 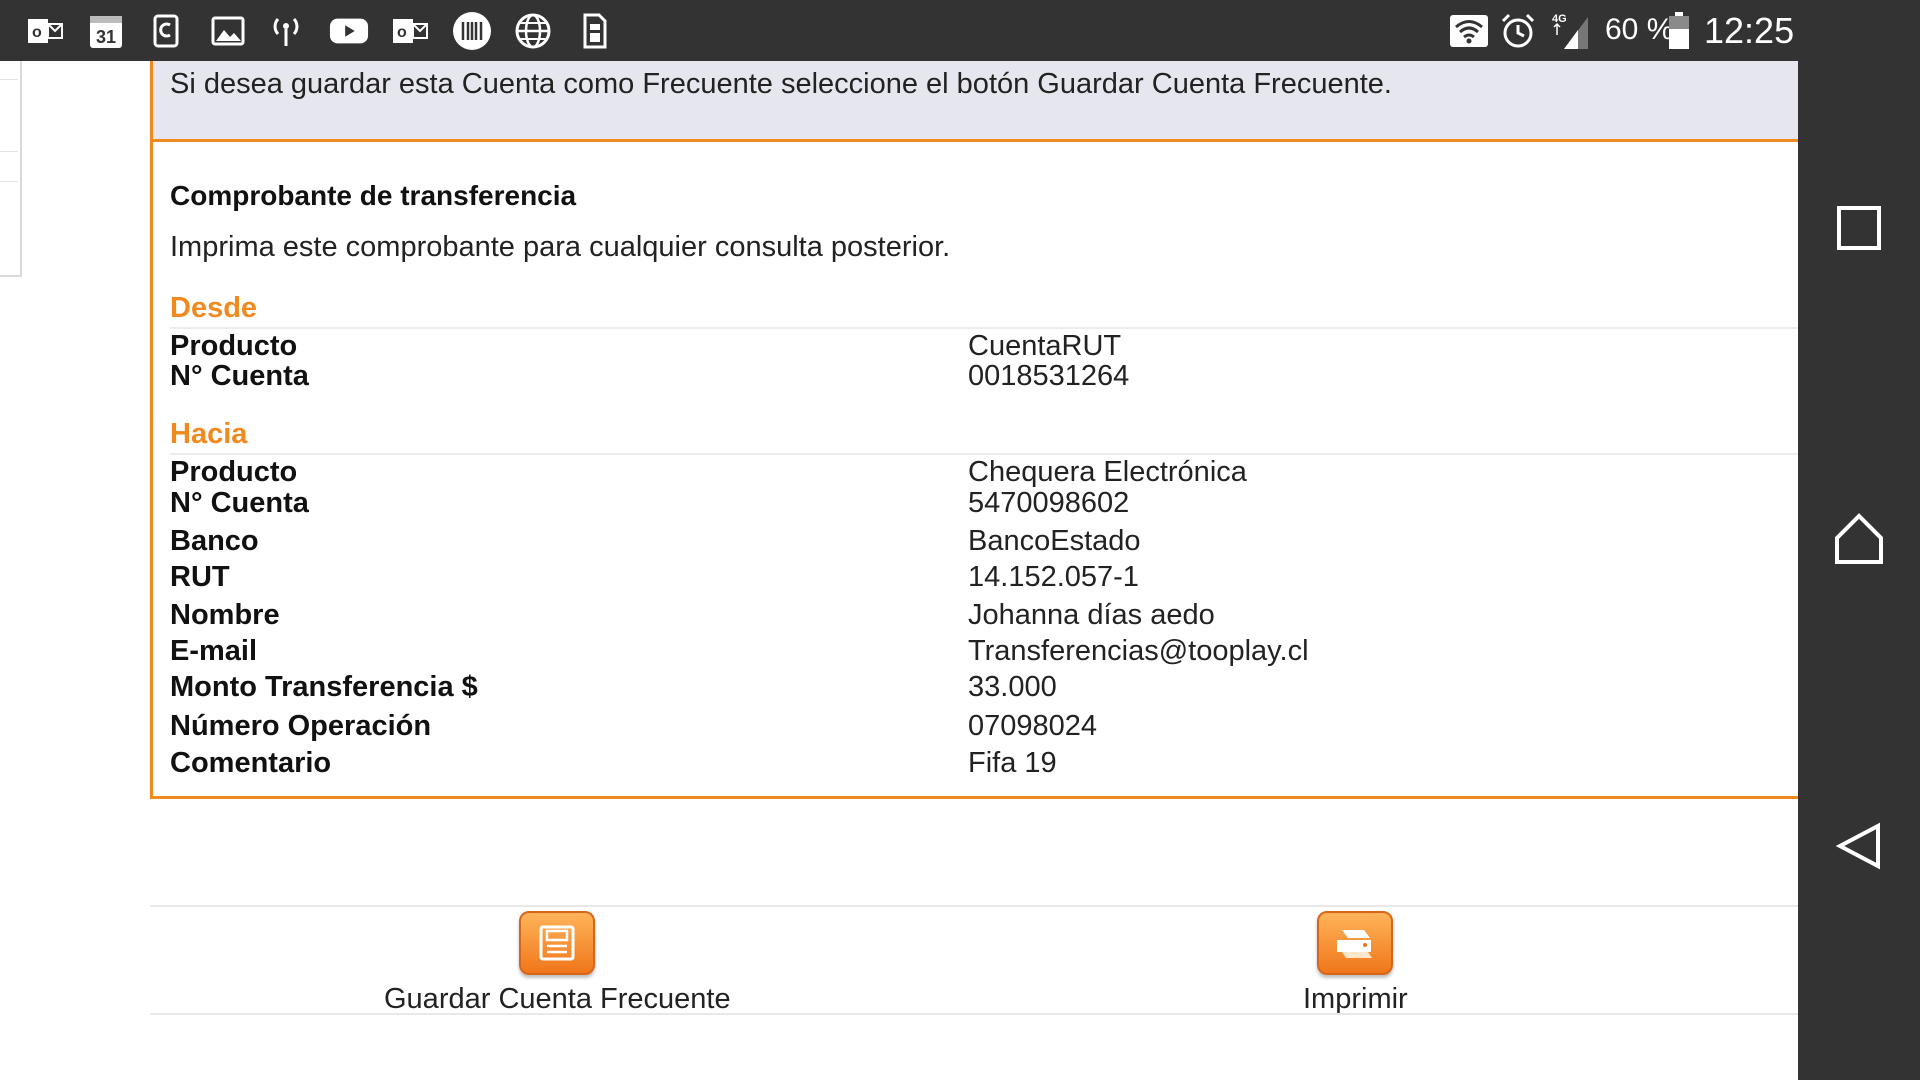 I want to click on section-to-heading: Hacia, so click(x=209, y=434).